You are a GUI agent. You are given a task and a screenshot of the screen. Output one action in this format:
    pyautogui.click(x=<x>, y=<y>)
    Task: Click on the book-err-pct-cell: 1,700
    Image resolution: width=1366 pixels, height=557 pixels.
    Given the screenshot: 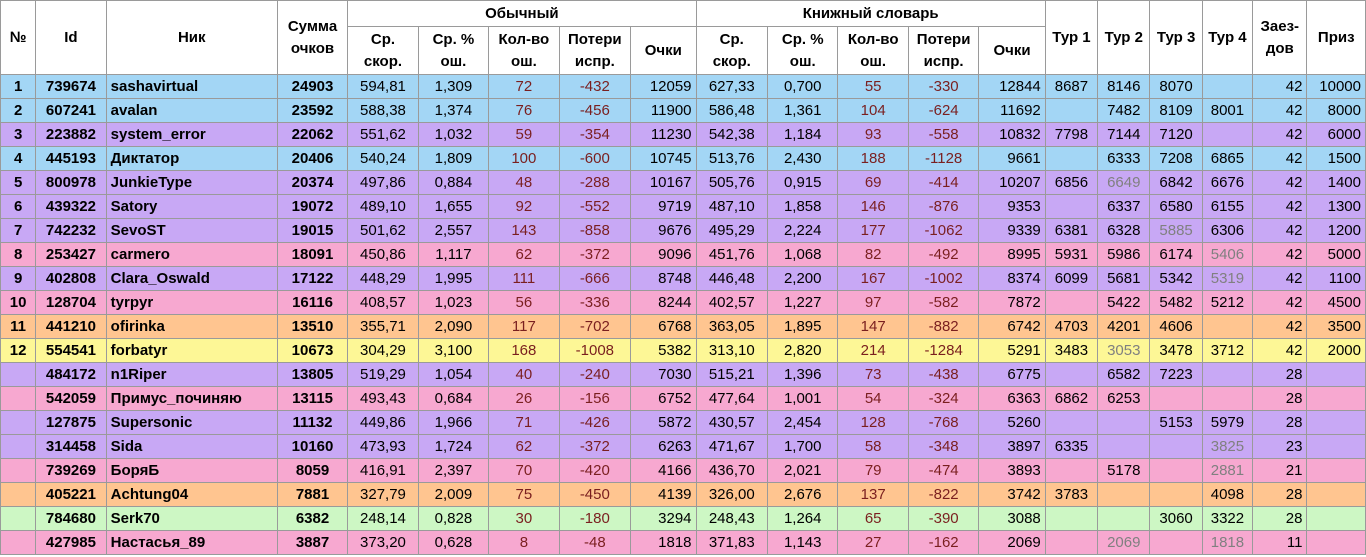 What is the action you would take?
    pyautogui.click(x=802, y=446)
    